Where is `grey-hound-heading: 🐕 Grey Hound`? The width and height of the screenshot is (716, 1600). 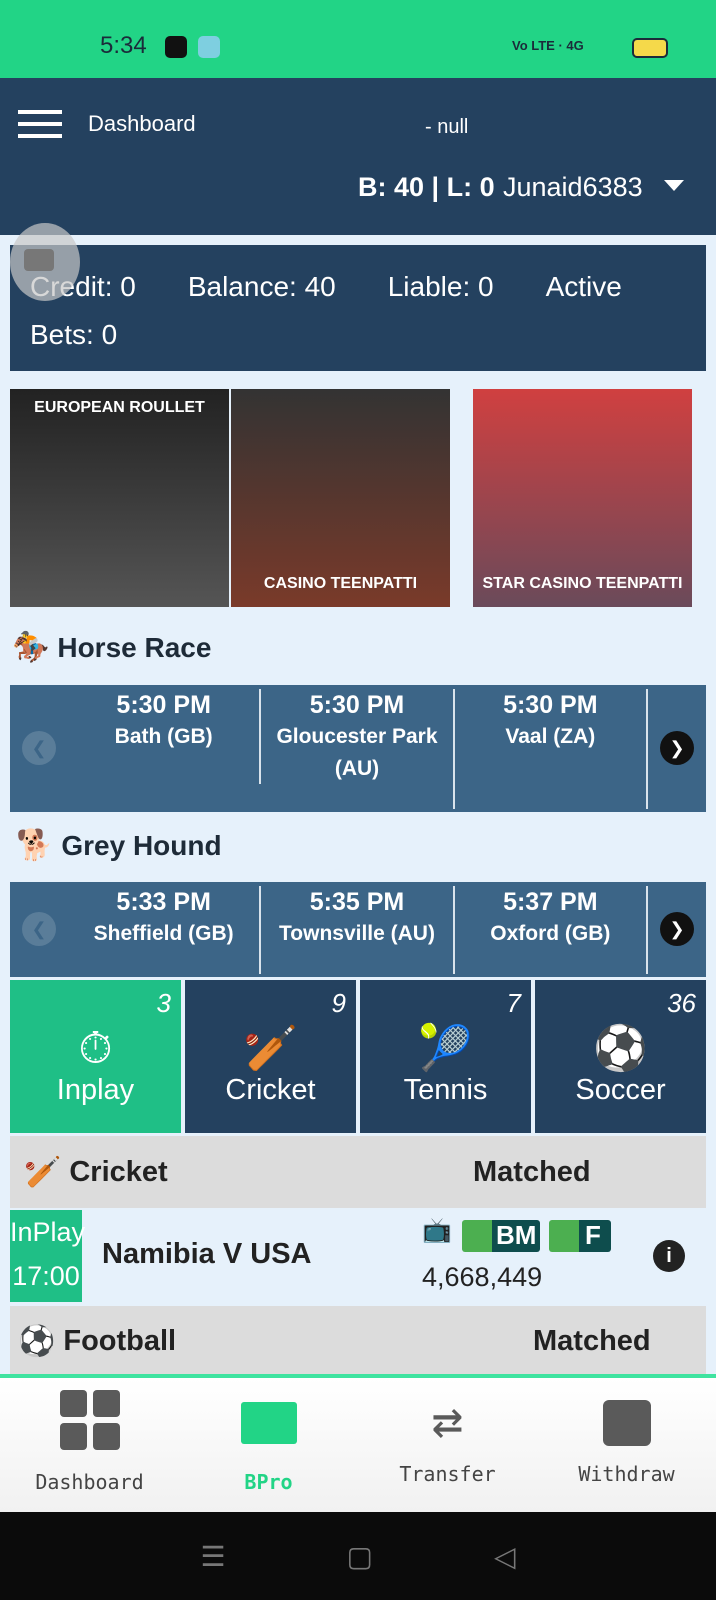
grey-hound-heading: 🐕 Grey Hound is located at coordinates (119, 845).